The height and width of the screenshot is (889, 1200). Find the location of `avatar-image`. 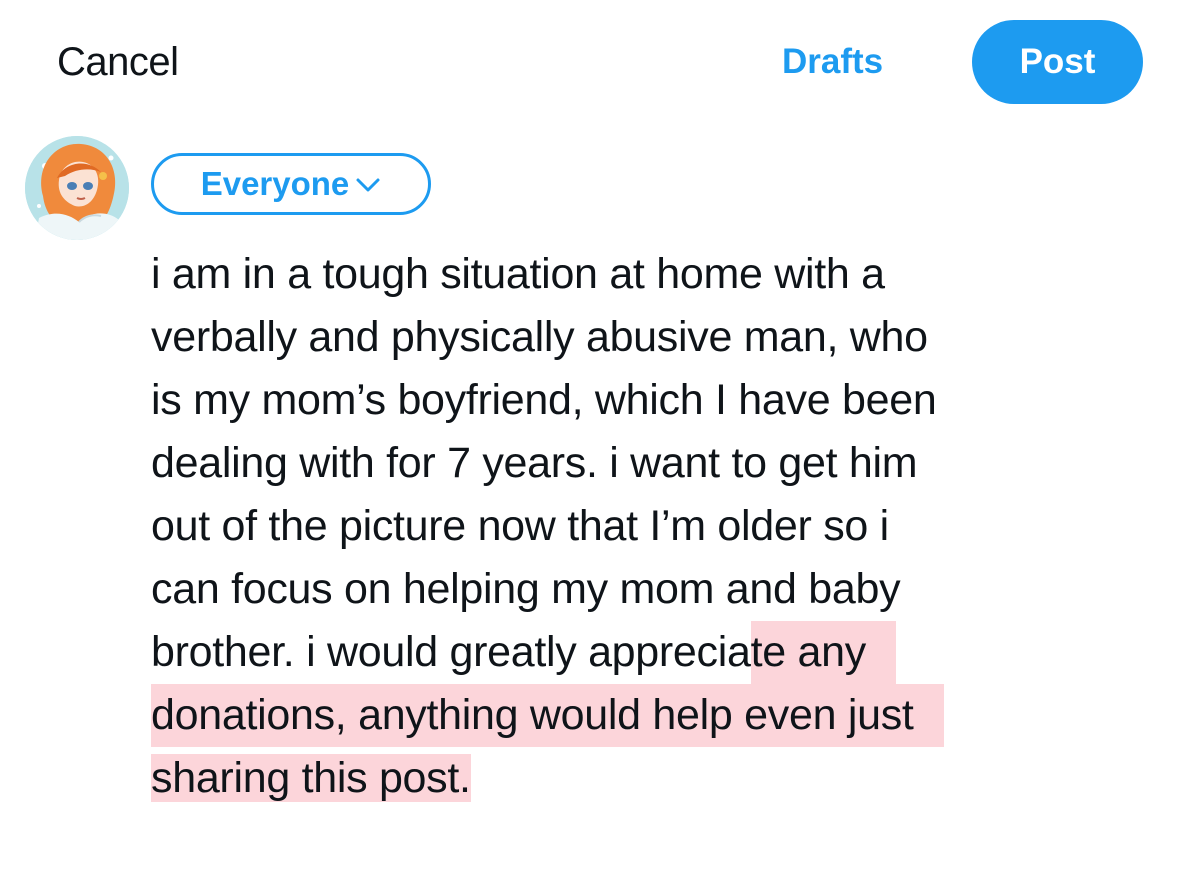

avatar-image is located at coordinates (77, 188).